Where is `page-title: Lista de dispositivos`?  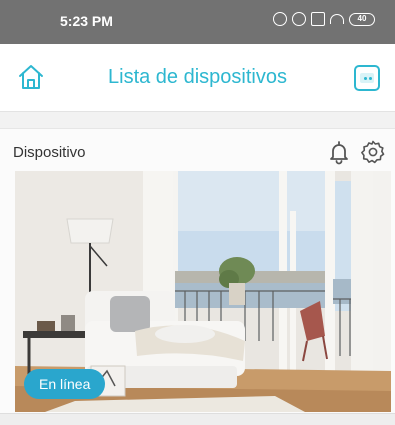 page-title: Lista de dispositivos is located at coordinates (197, 77).